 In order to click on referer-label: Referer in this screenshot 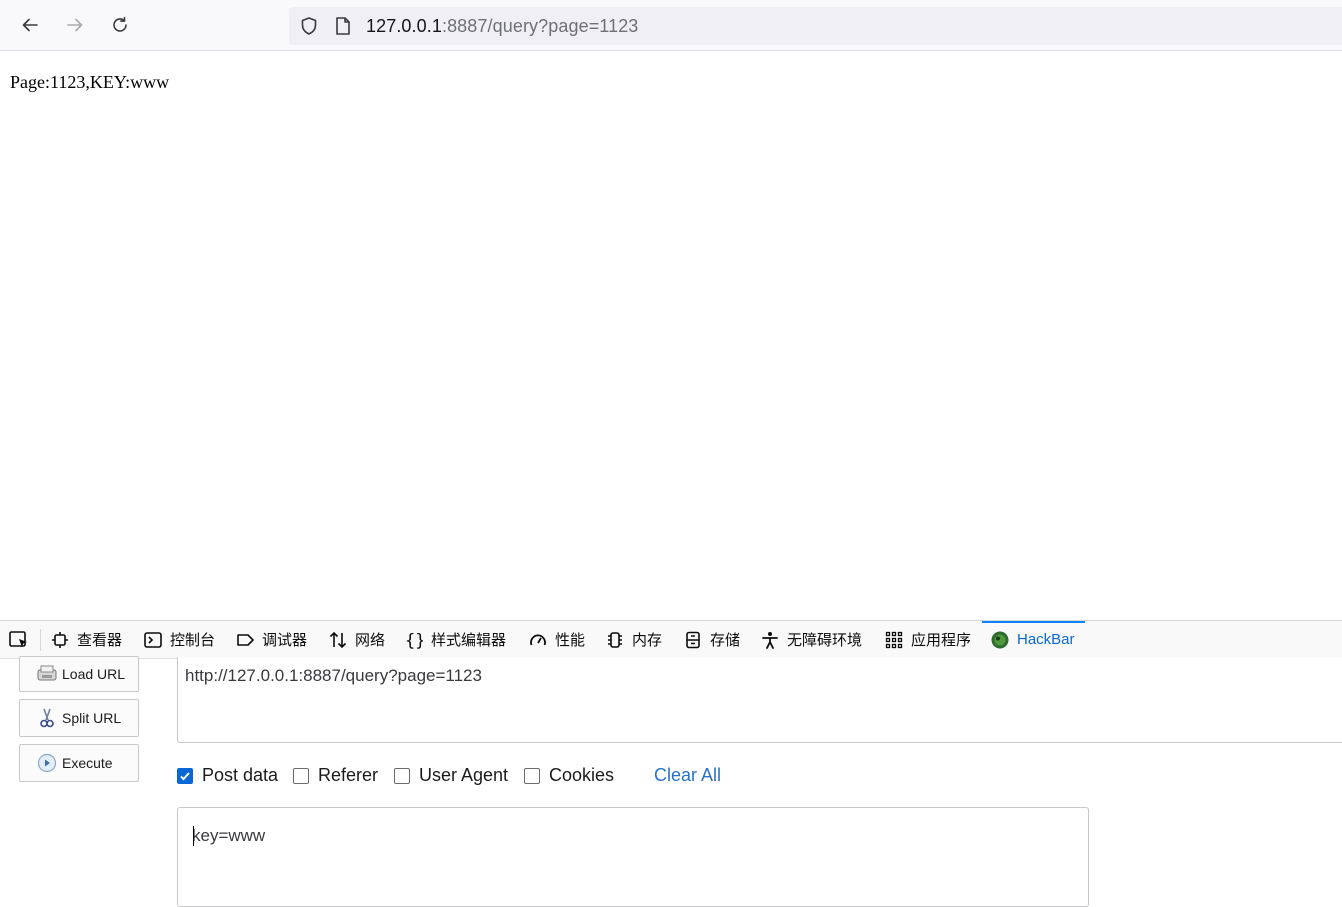, I will do `click(348, 775)`.